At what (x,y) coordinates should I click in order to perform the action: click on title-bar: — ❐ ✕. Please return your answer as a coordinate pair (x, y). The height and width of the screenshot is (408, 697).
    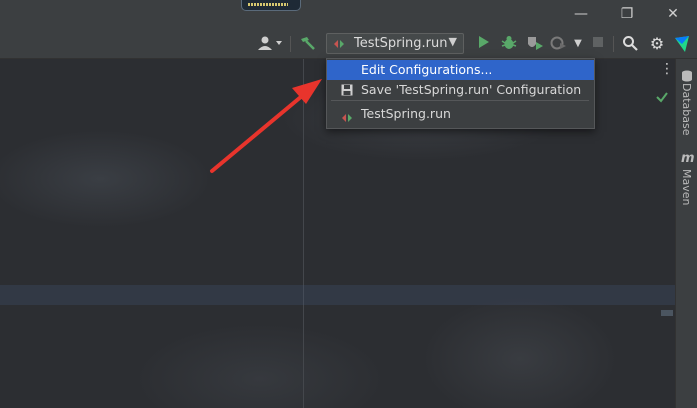
    Looking at the image, I should click on (348, 15).